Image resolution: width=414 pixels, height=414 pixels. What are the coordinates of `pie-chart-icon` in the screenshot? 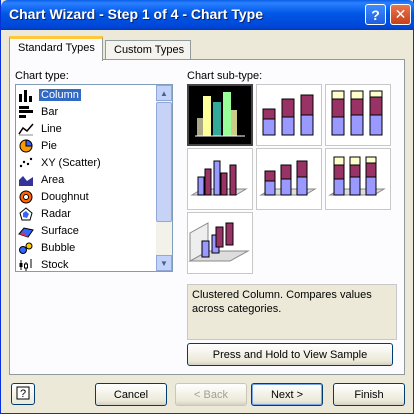 It's located at (26, 145).